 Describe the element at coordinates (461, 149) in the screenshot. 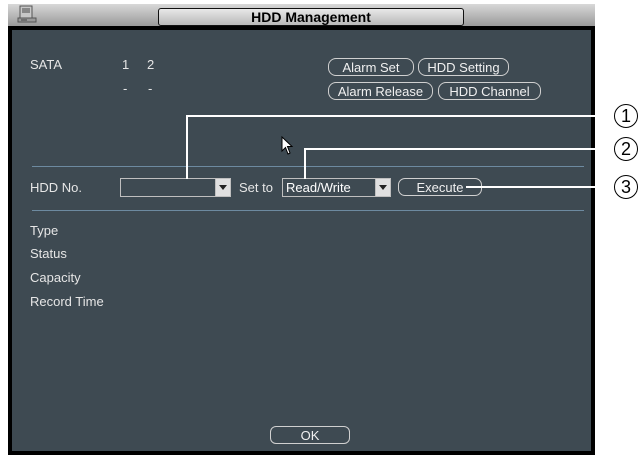

I see `callout-2-line` at that location.